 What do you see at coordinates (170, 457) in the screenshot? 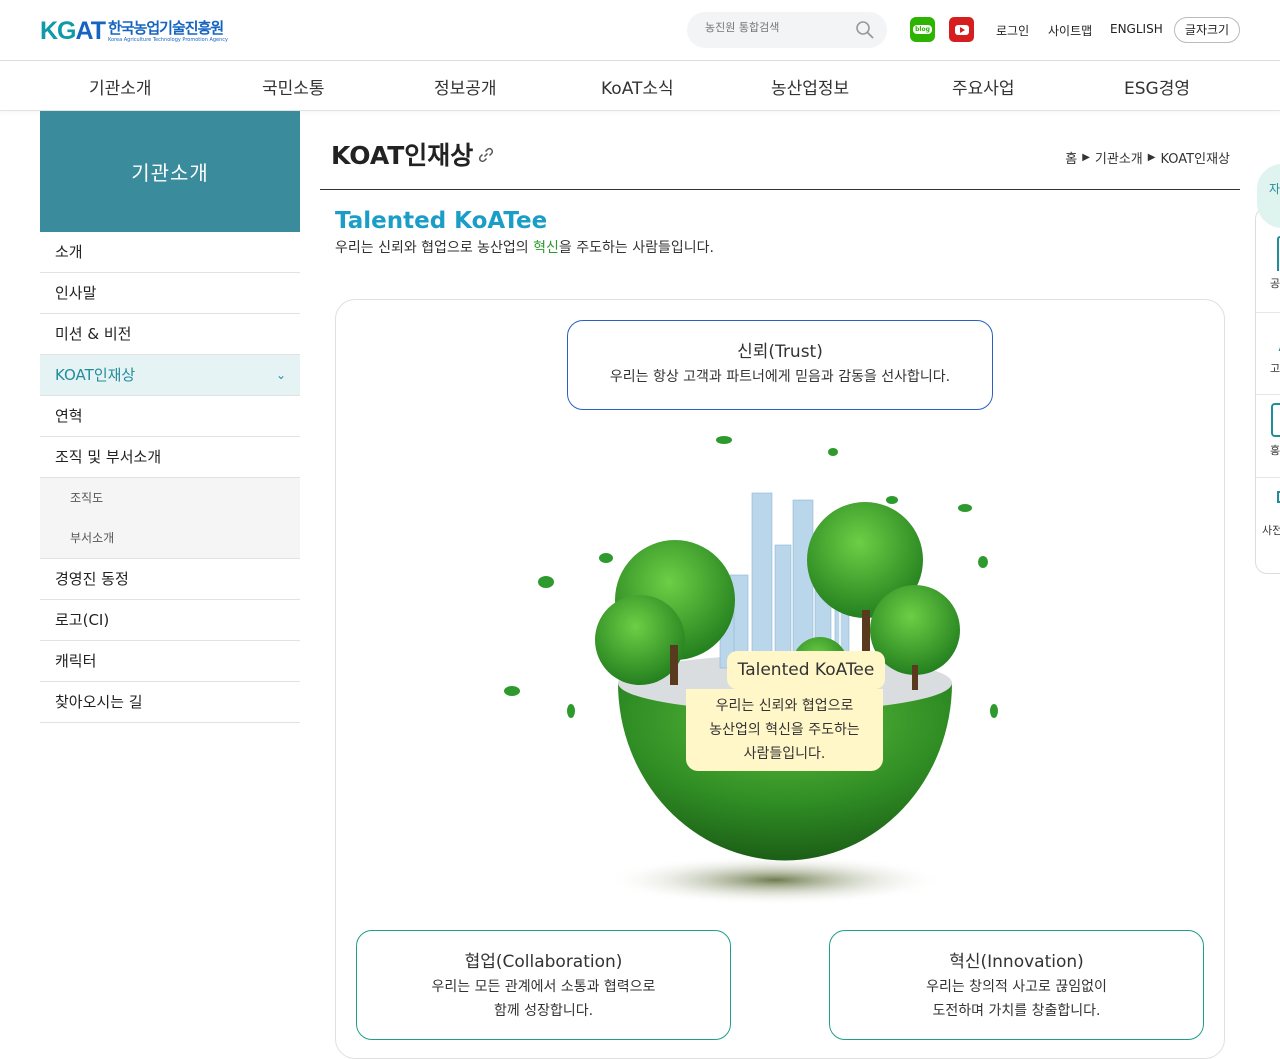
I see `sidebar-item-organization: 조직 및 부서소개` at bounding box center [170, 457].